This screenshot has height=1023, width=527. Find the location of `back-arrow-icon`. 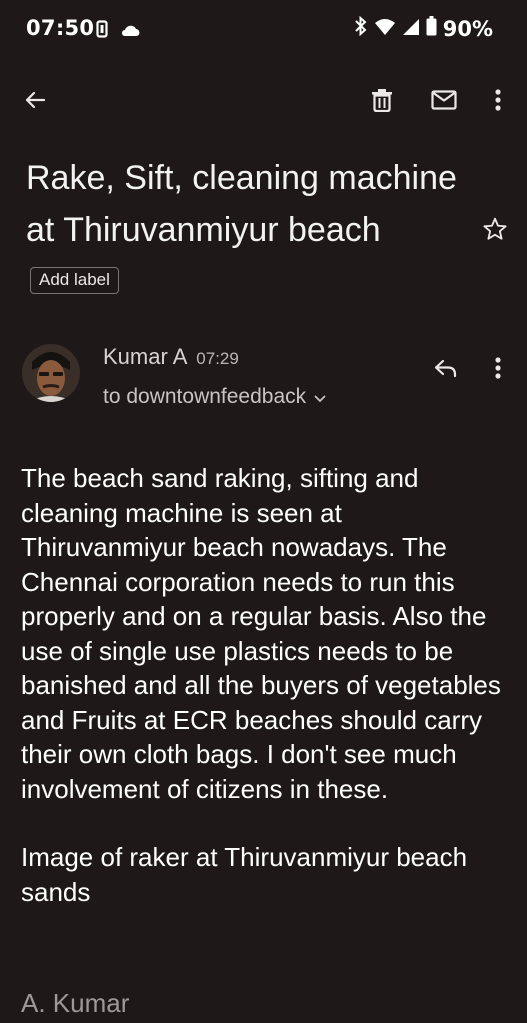

back-arrow-icon is located at coordinates (35, 100).